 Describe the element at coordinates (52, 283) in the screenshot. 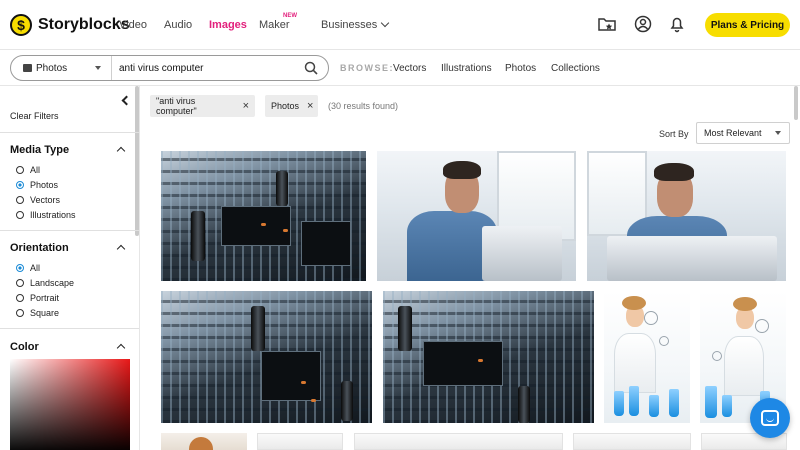

I see `option-label: Landscape` at that location.